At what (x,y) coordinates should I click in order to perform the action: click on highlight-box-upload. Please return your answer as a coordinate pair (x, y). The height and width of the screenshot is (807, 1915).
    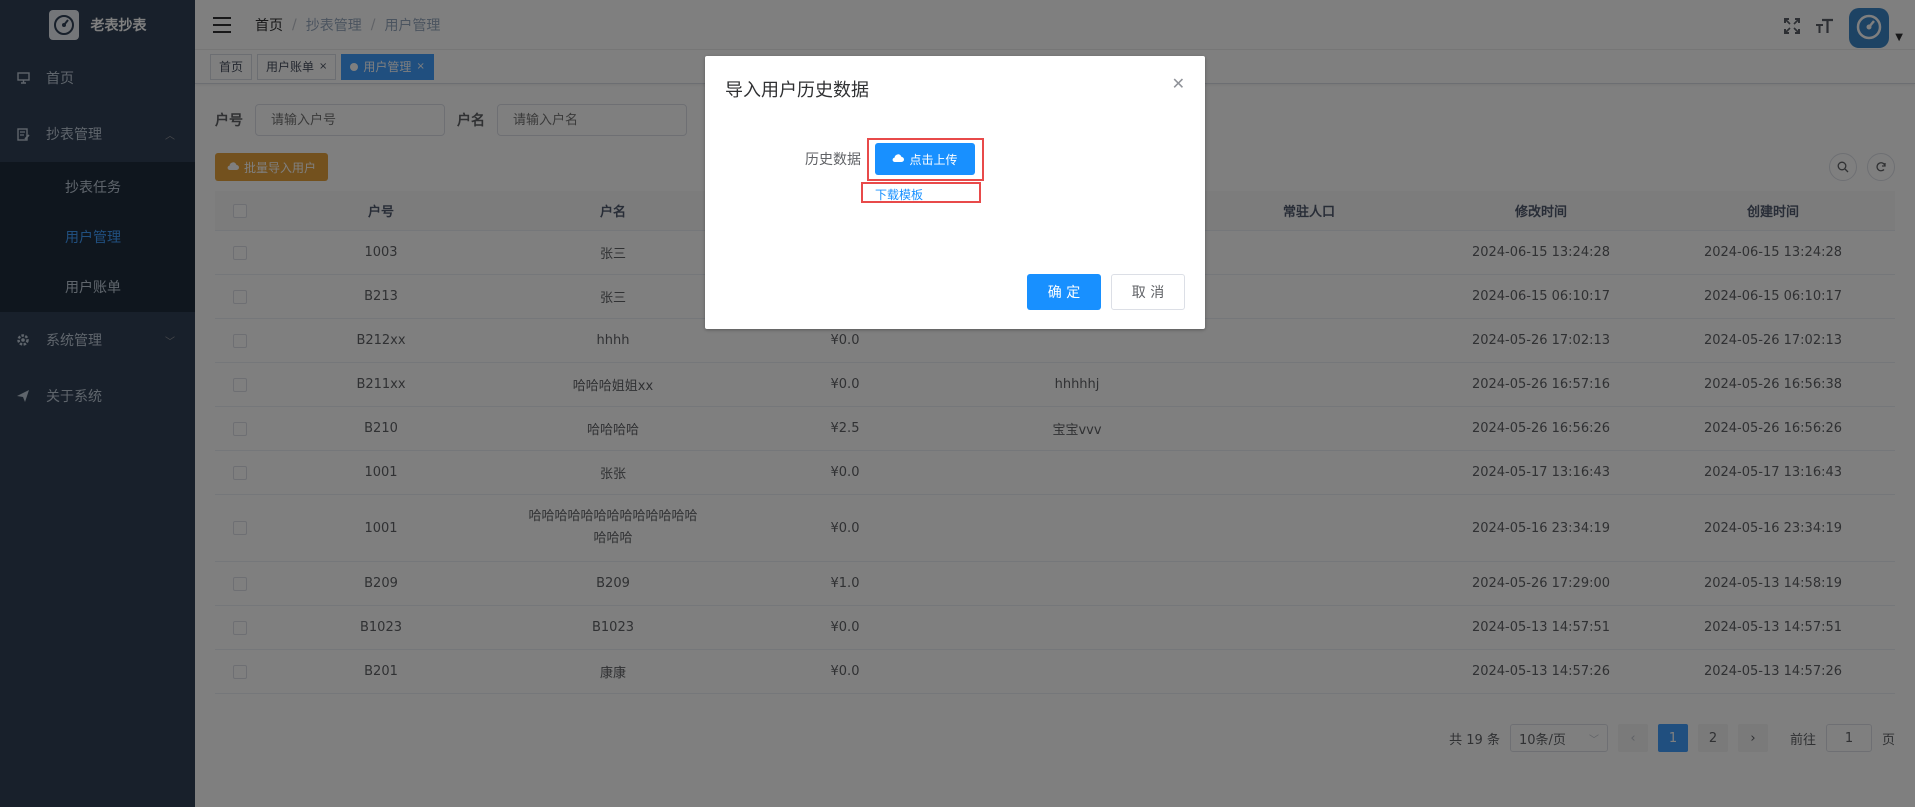
    Looking at the image, I should click on (925, 159).